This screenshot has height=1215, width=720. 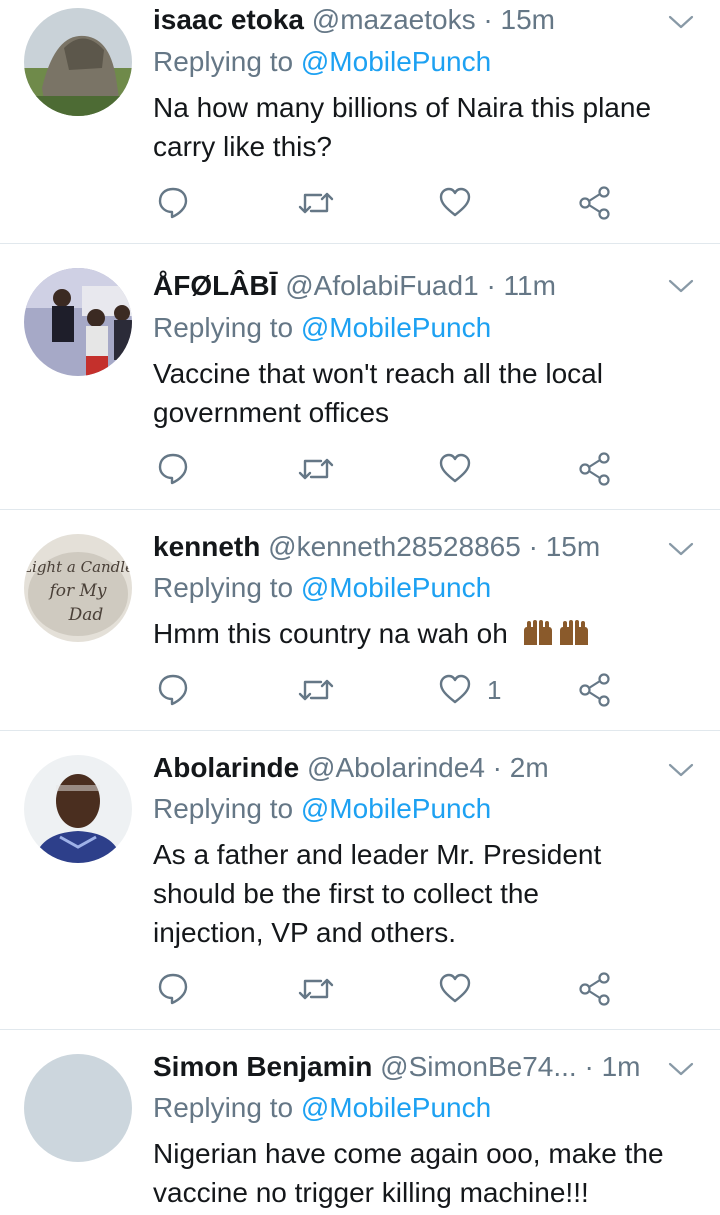 What do you see at coordinates (396, 767) in the screenshot?
I see `user-handle: @Abolarinde4` at bounding box center [396, 767].